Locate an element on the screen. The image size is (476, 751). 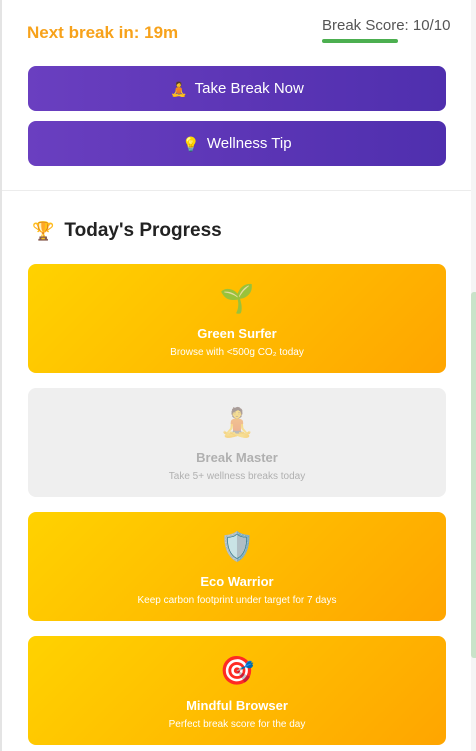
lightbulb-icon: 💡 is located at coordinates (191, 143).